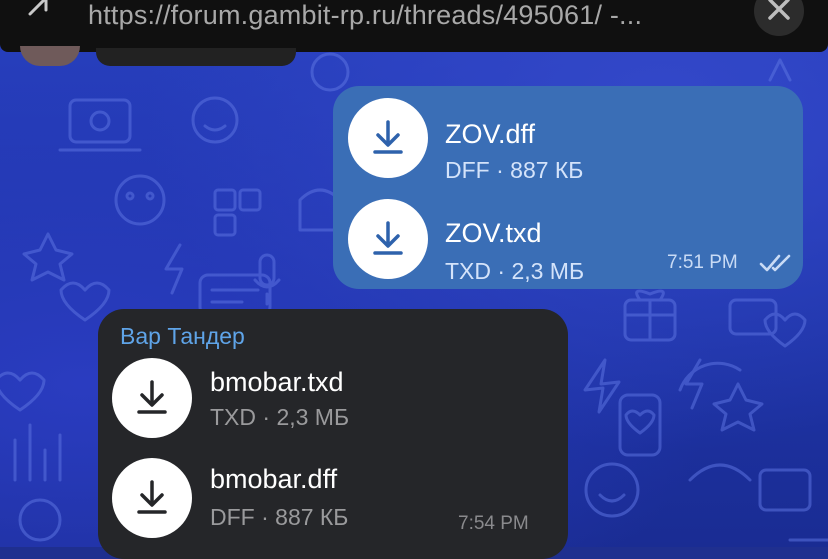 Image resolution: width=828 pixels, height=559 pixels. Describe the element at coordinates (775, 263) in the screenshot. I see `double-check-icon` at that location.